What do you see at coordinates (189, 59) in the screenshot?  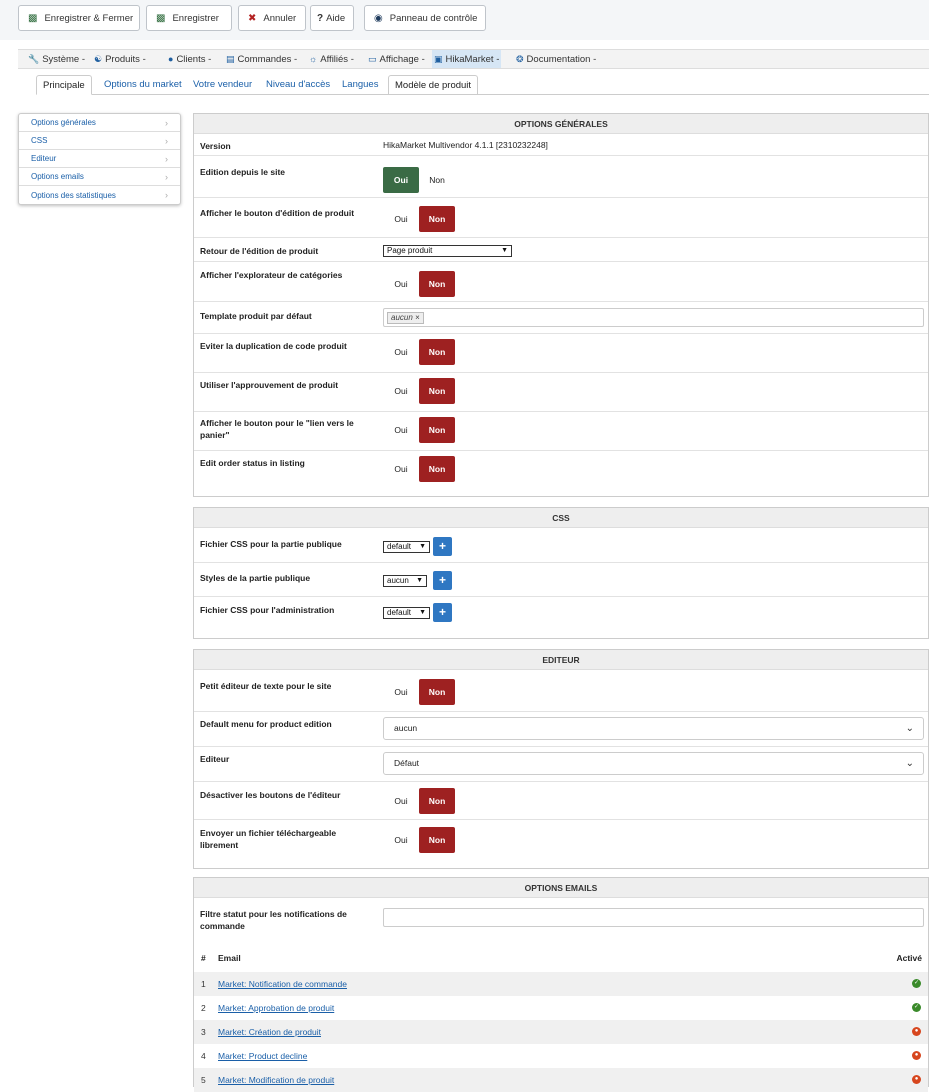 I see `menu-customers: ● Clients -` at bounding box center [189, 59].